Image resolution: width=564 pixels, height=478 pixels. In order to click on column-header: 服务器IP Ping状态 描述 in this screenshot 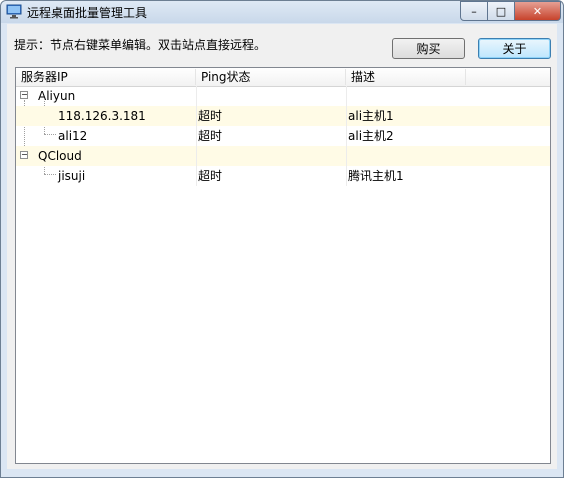, I will do `click(283, 77)`.